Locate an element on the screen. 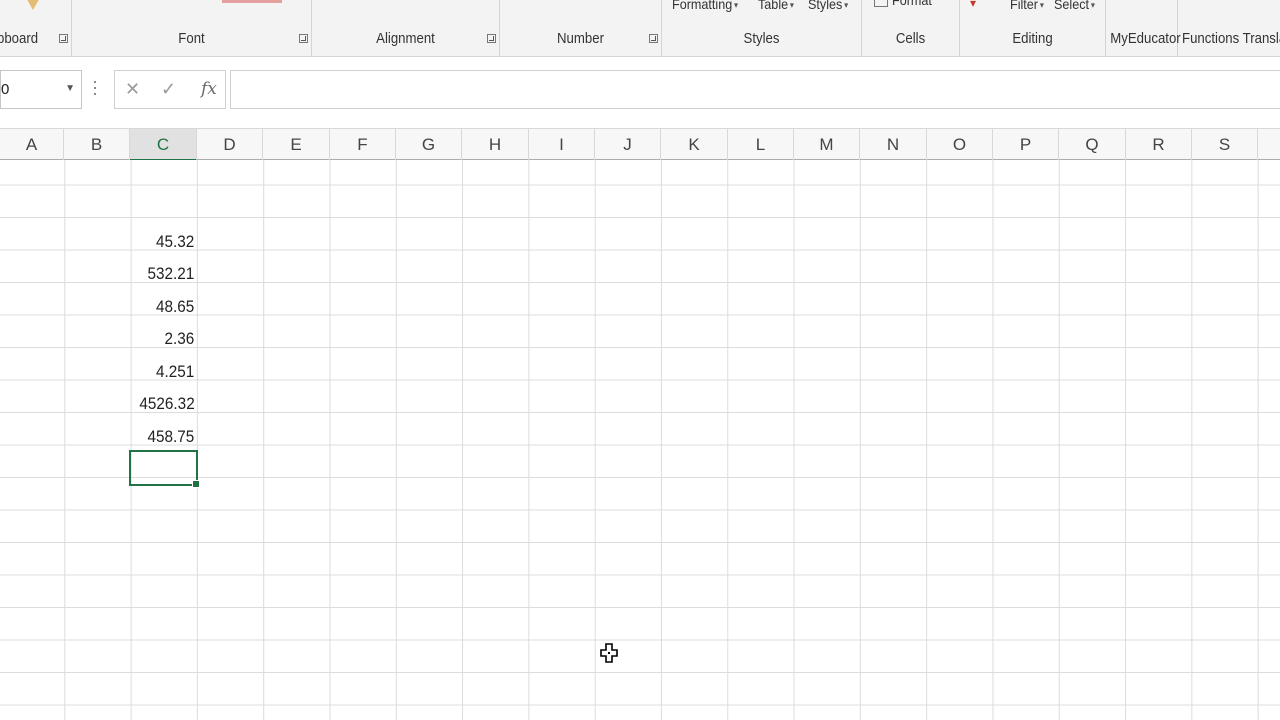 The height and width of the screenshot is (720, 1280). column-header-i: I is located at coordinates (562, 144).